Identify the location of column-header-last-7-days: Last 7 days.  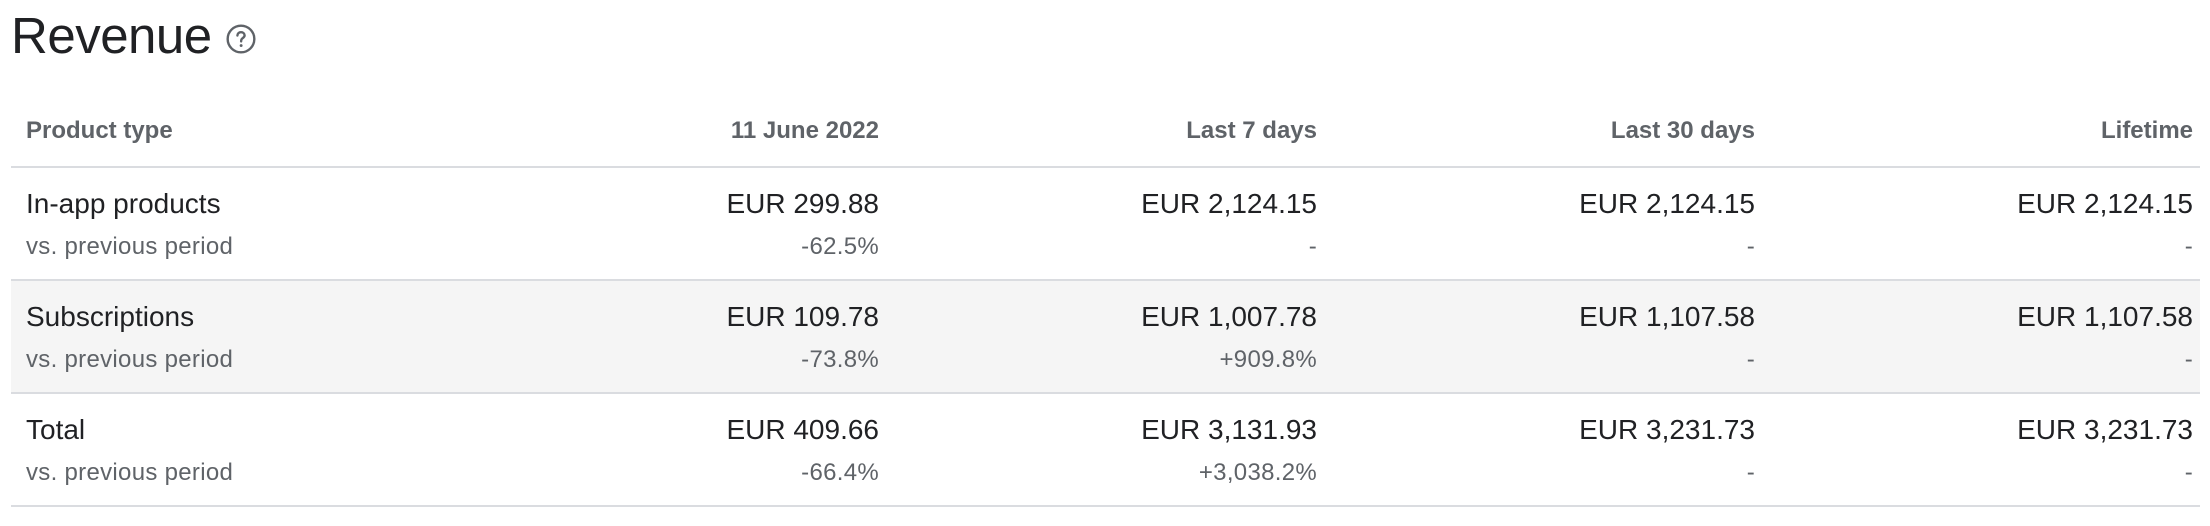
(1098, 131).